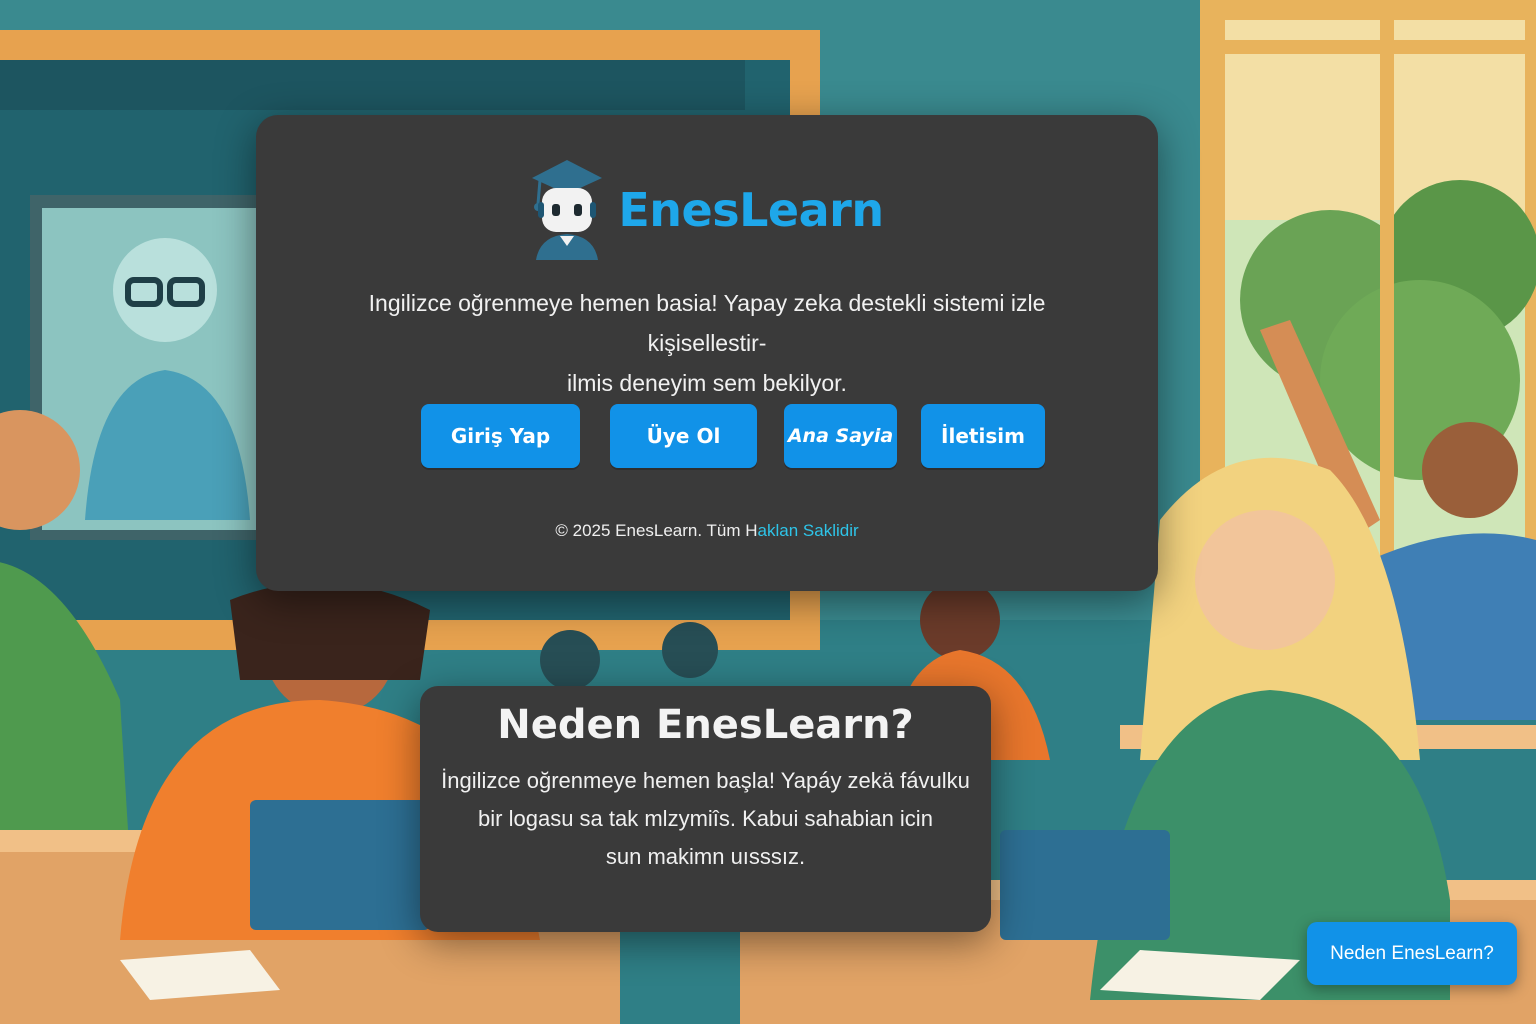 The height and width of the screenshot is (1024, 1536). I want to click on graduation-robot-icon, so click(567, 210).